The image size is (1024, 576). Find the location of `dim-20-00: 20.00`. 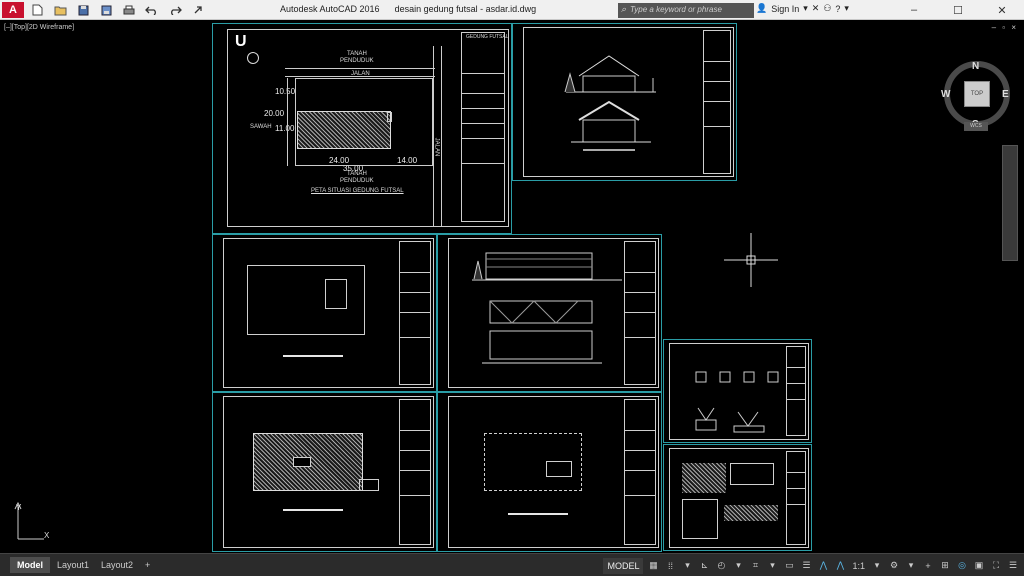

dim-20-00: 20.00 is located at coordinates (274, 113).